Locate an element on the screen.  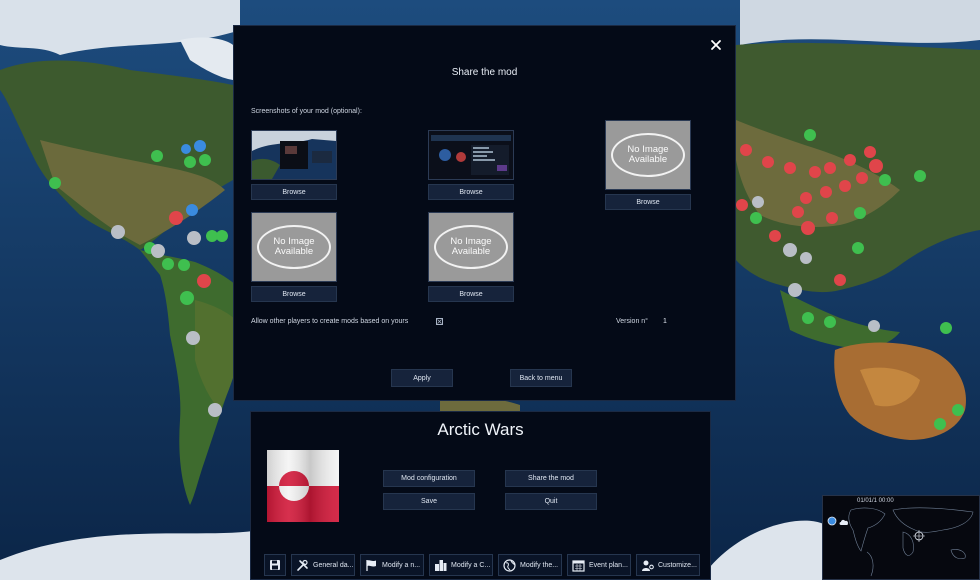
city-icon is located at coordinates (441, 565).